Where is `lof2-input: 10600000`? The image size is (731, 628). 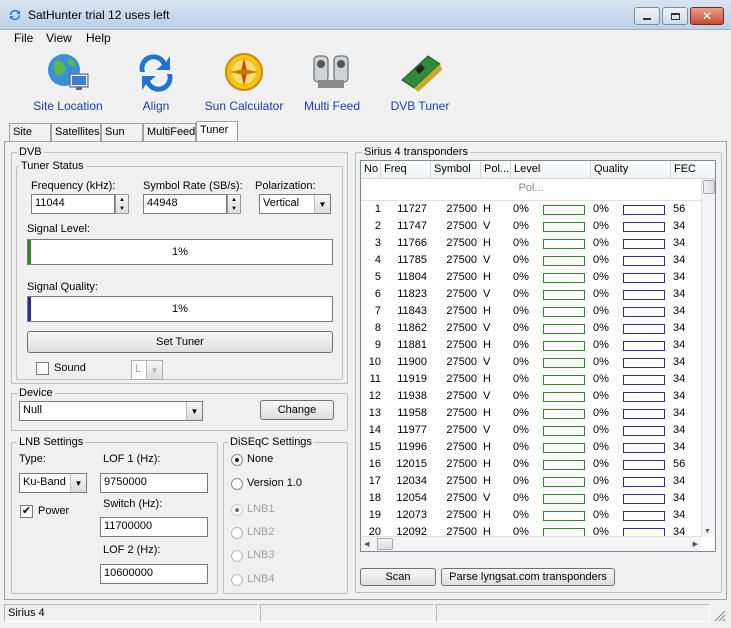 lof2-input: 10600000 is located at coordinates (154, 574).